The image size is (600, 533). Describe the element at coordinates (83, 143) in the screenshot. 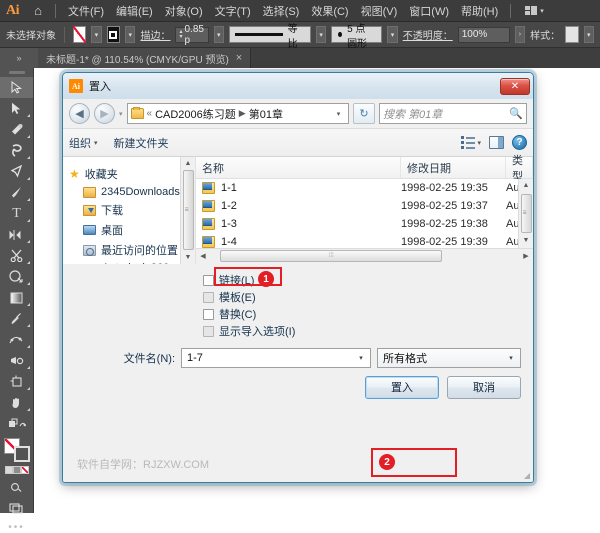

I see `organize-button: 组织 ▾` at that location.